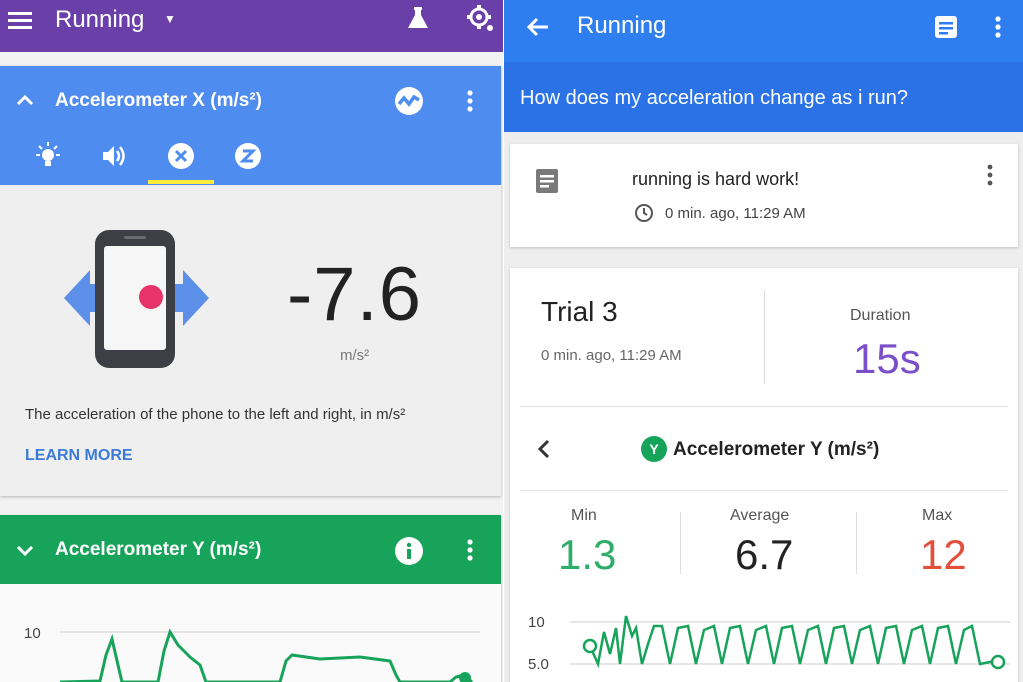  I want to click on right-app-bar: Running, so click(763, 31).